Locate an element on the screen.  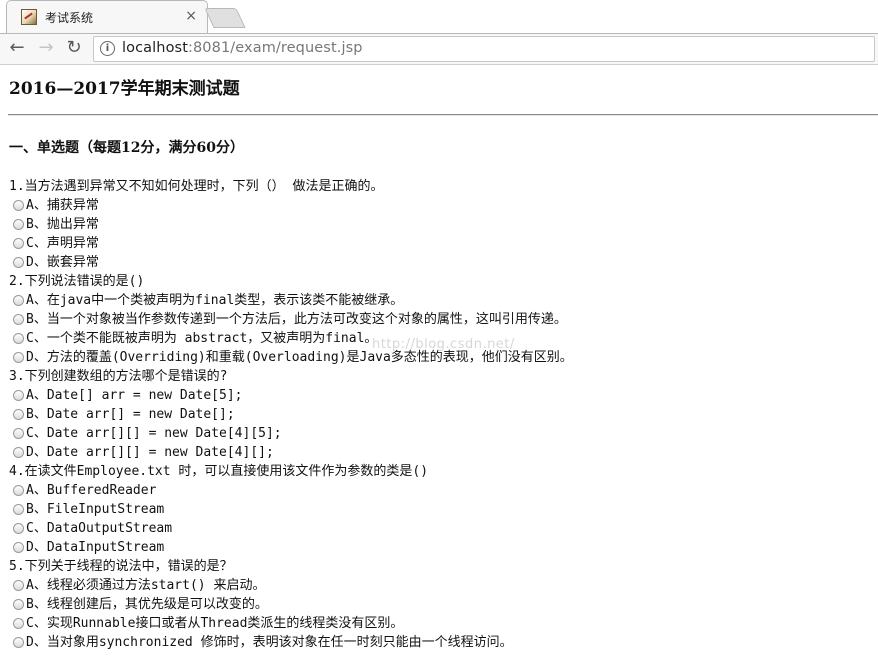
answer-option: D、DataInputStream is located at coordinates (439, 547).